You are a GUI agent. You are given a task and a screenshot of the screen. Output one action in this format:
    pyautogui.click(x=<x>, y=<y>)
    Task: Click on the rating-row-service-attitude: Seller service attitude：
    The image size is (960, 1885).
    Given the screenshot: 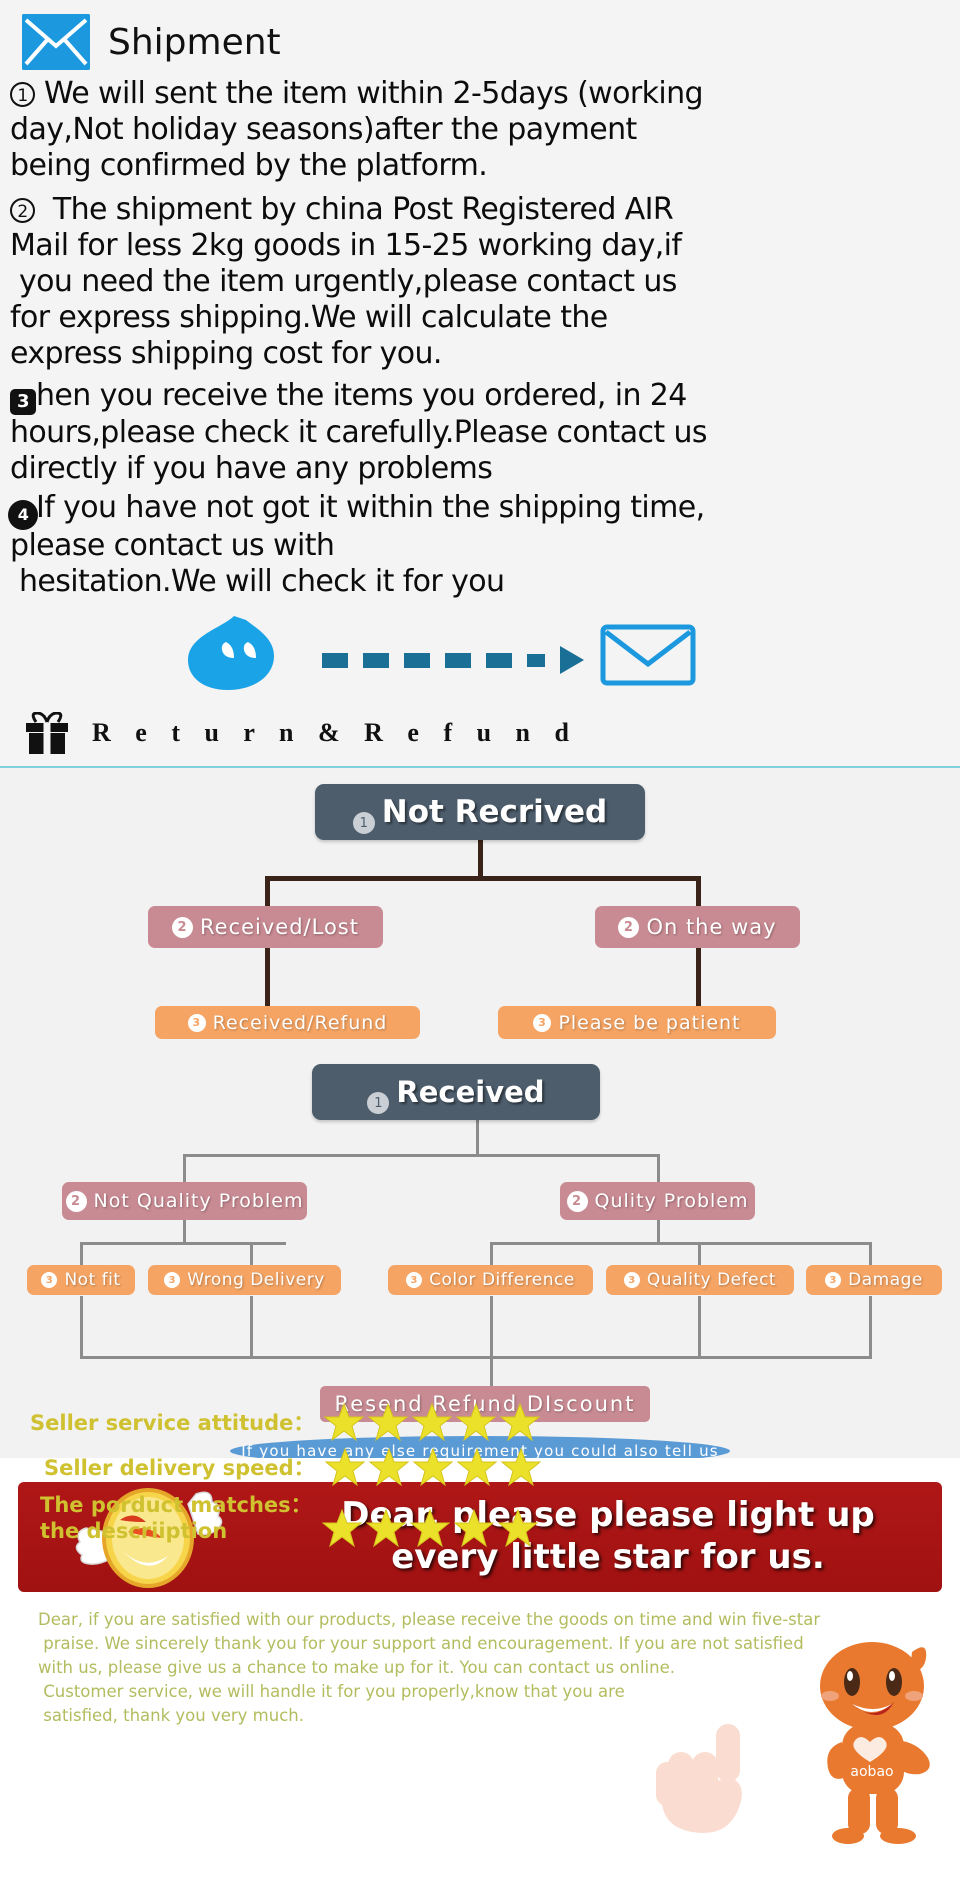 What is the action you would take?
    pyautogui.click(x=285, y=1422)
    